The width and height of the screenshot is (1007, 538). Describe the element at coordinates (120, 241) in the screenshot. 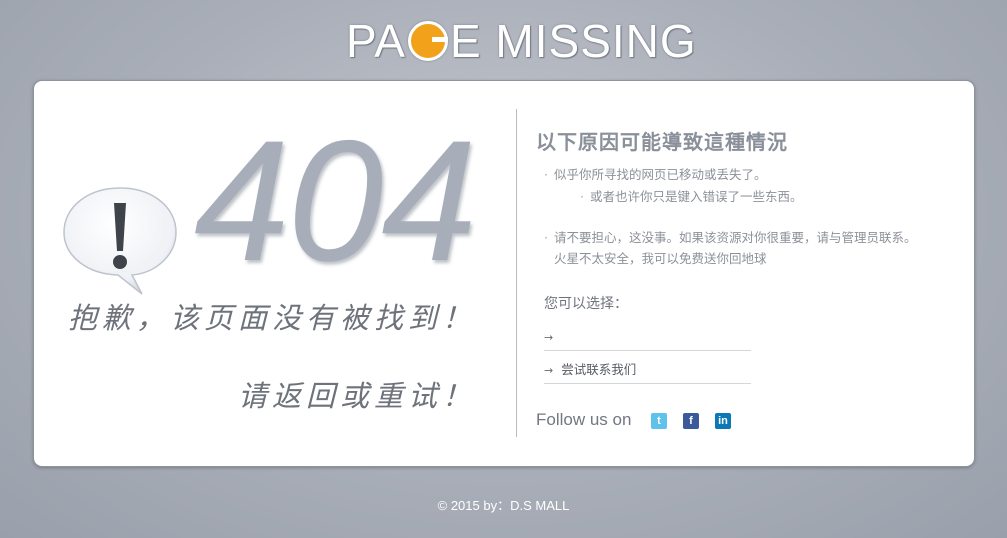

I see `exclamation-bubble-icon` at that location.